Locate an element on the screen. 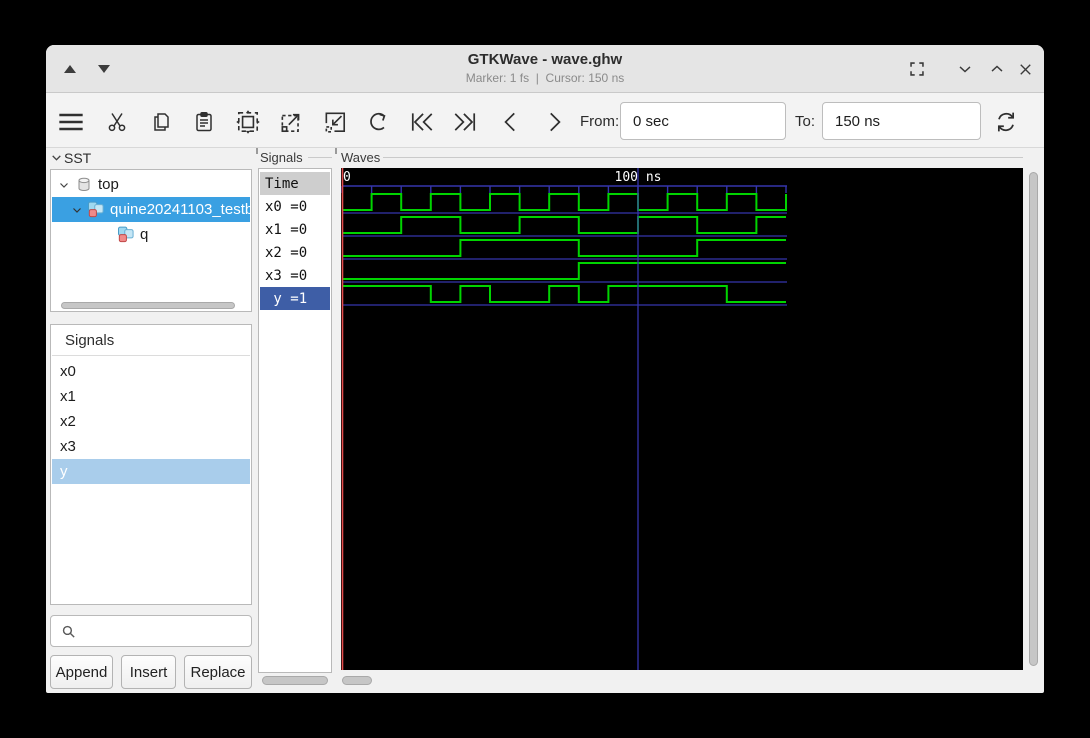 Image resolution: width=1090 pixels, height=738 pixels. sst-label: SST is located at coordinates (78, 158).